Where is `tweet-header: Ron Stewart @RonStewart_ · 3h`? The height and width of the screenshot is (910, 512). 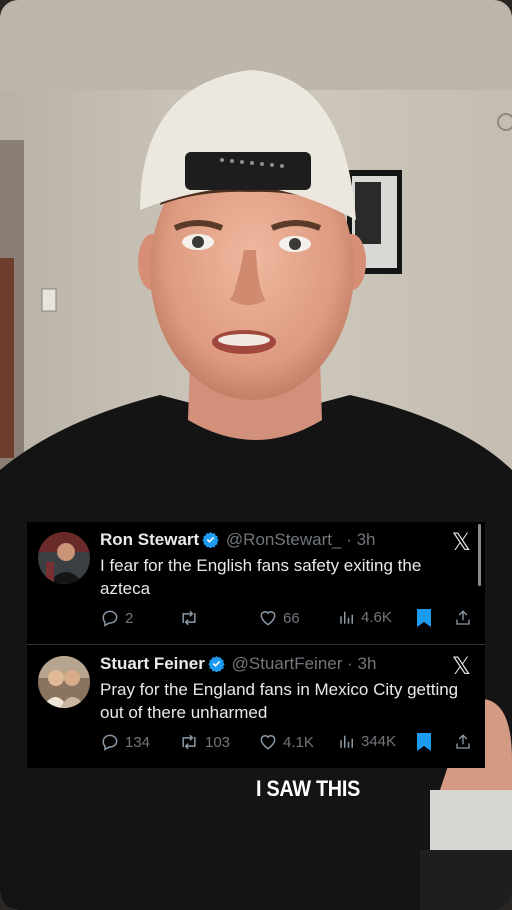
tweet-header: Ron Stewart @RonStewart_ · 3h is located at coordinates (237, 541).